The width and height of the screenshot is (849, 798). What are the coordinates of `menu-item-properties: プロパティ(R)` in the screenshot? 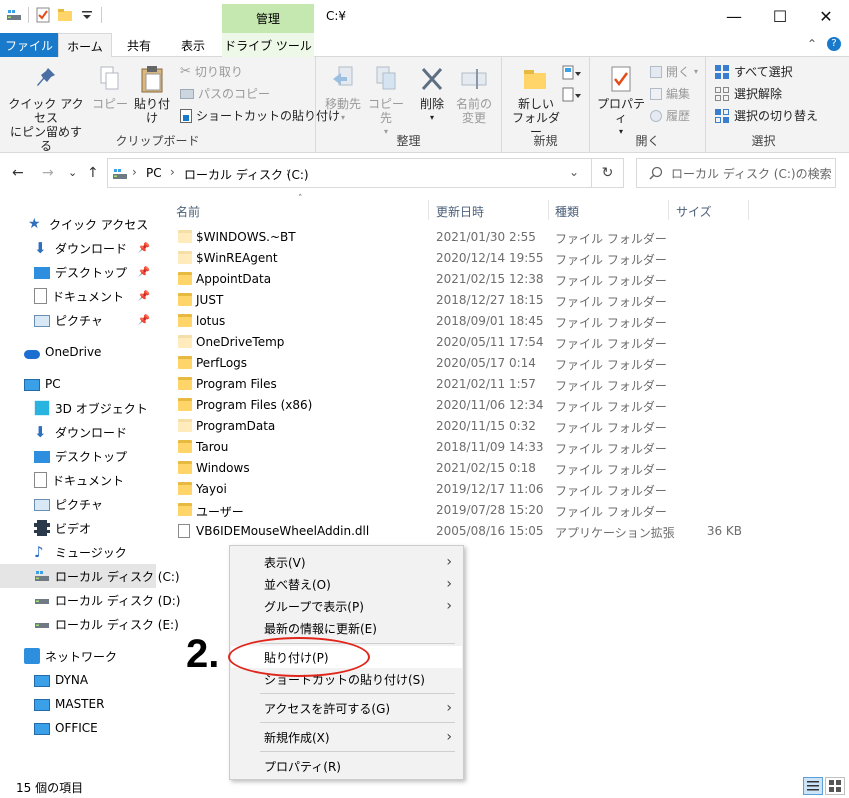 It's located at (346, 766).